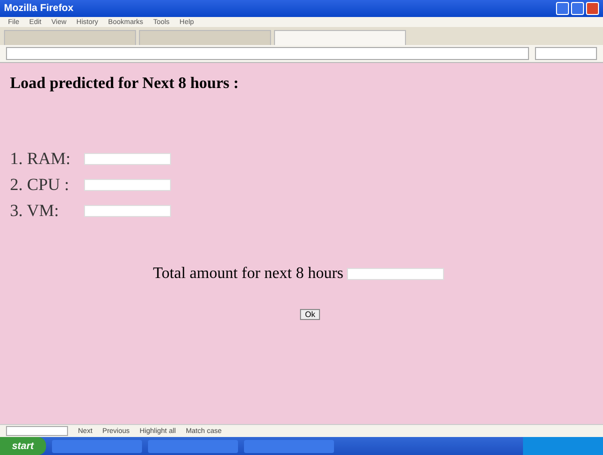  I want to click on minimize-button, so click(562, 8).